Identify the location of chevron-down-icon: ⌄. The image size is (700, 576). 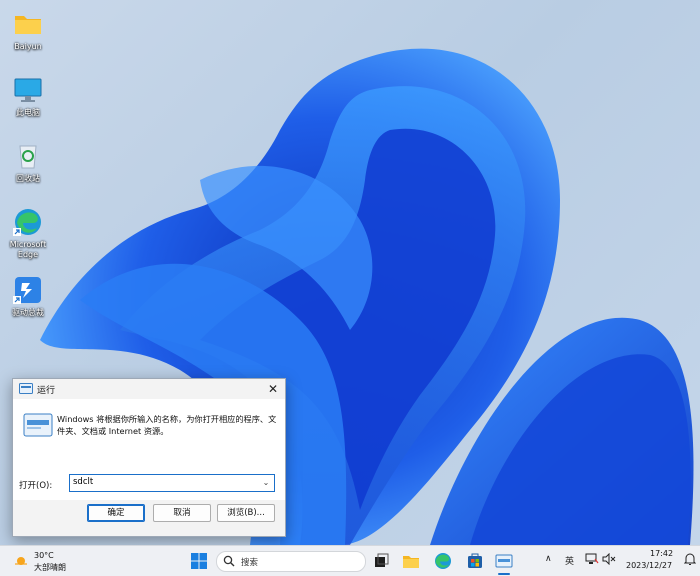
(266, 483).